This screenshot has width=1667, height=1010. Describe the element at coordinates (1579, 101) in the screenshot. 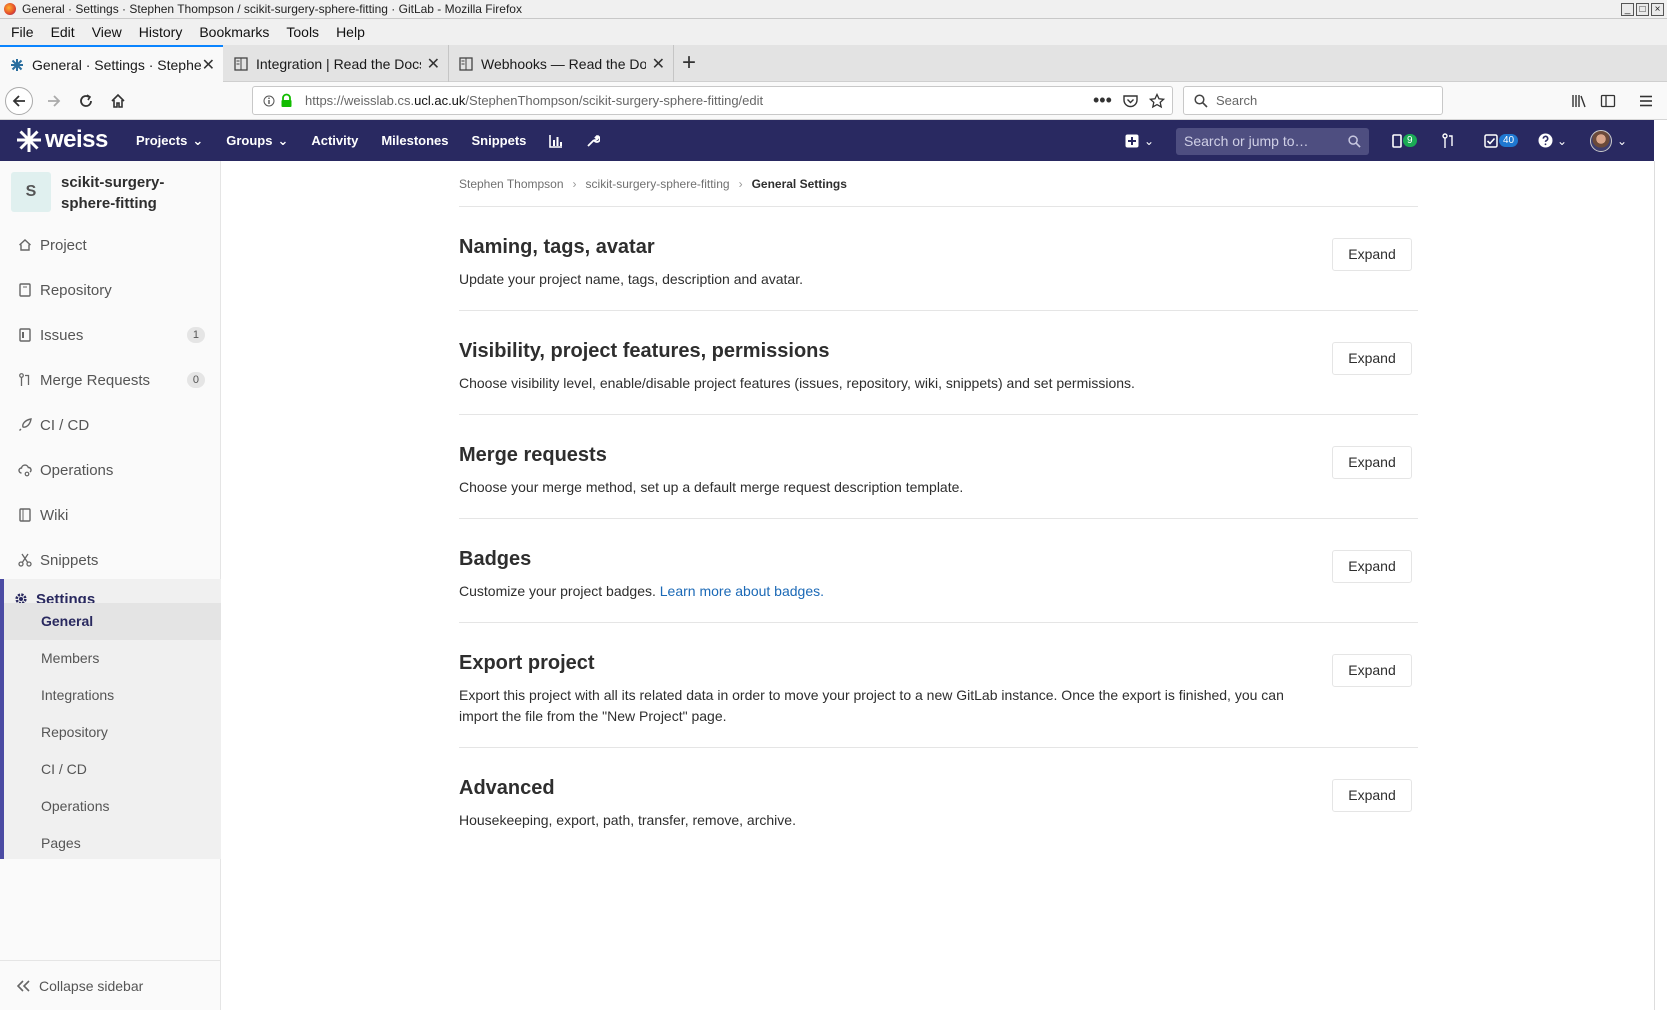

I see `library-icon` at that location.